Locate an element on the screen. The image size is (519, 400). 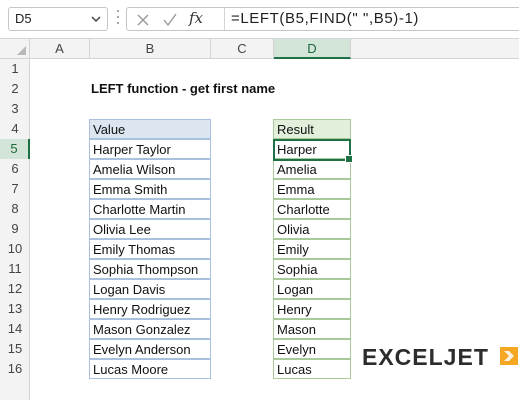
name-box: D5 is located at coordinates (58, 19).